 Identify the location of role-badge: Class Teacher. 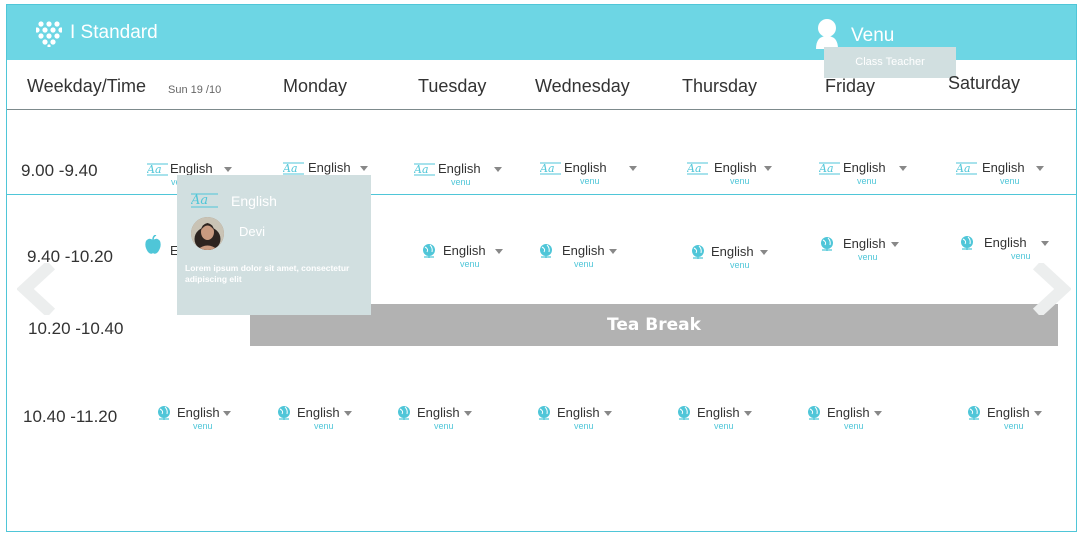
(890, 62).